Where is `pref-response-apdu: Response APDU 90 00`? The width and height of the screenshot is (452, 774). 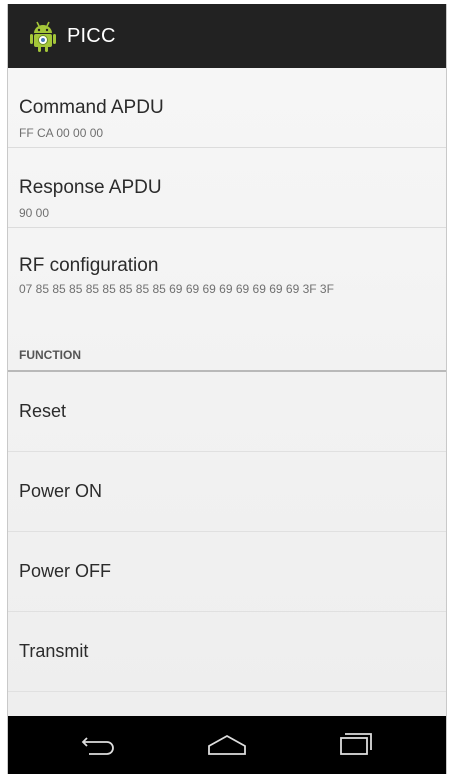
pref-response-apdu: Response APDU 90 00 is located at coordinates (227, 188).